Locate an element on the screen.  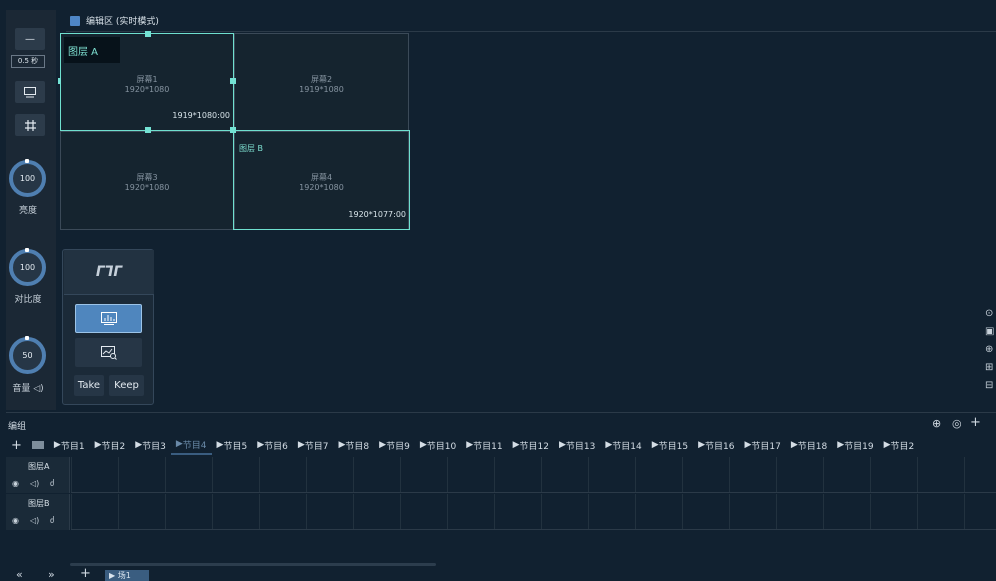
program-tab: ▶ 节目11 is located at coordinates (484, 445).